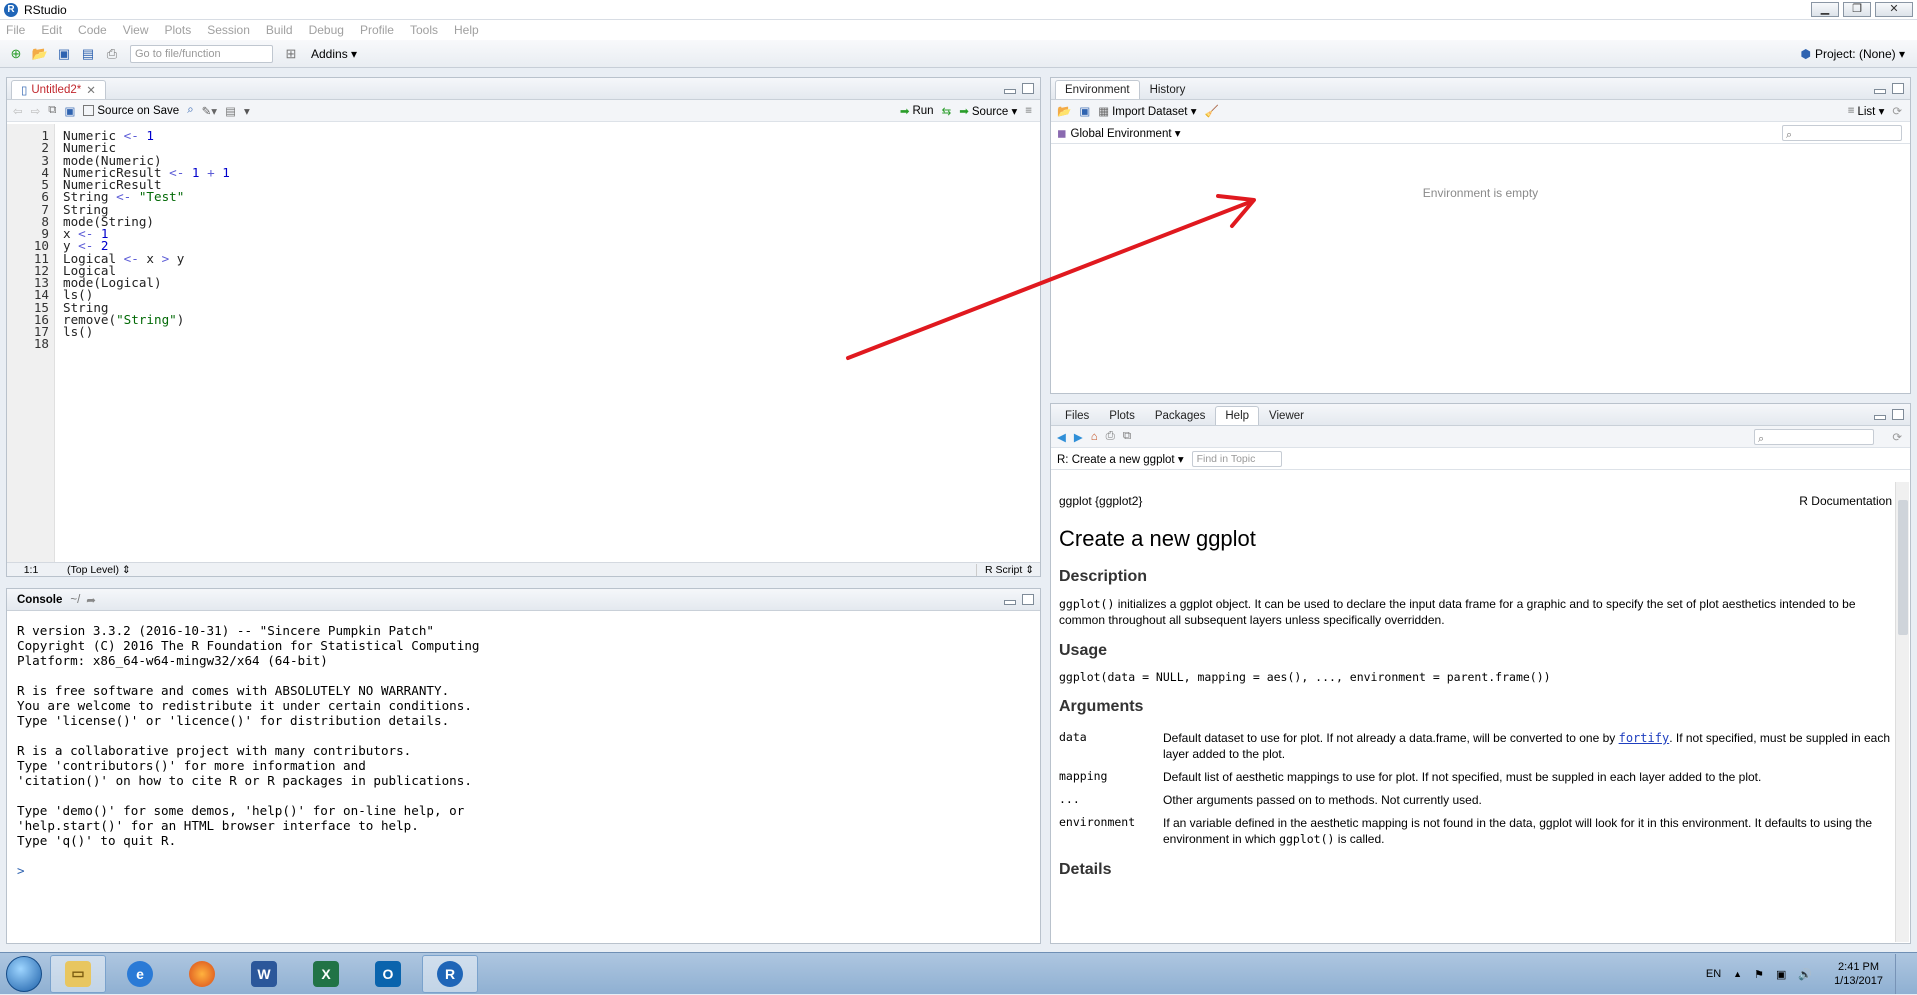 The height and width of the screenshot is (995, 1917). What do you see at coordinates (178, 30) in the screenshot?
I see `menu-plots: Plots` at bounding box center [178, 30].